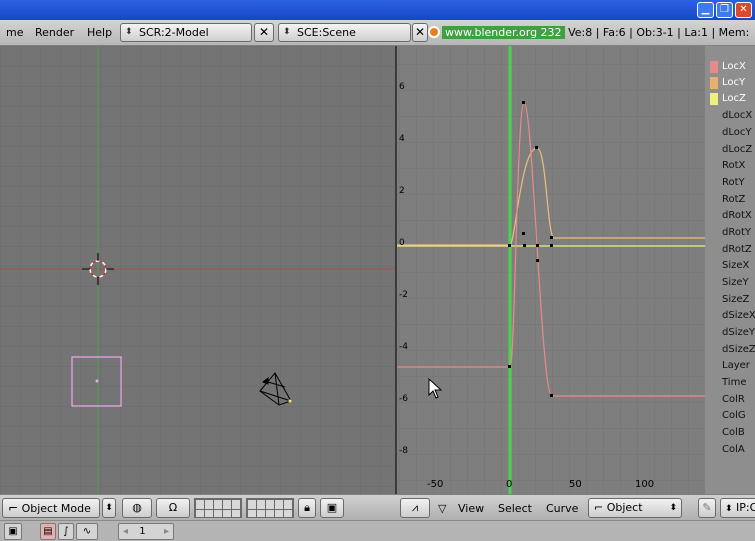 This screenshot has width=755, height=541. Describe the element at coordinates (415, 508) in the screenshot. I see `editor-type-selector: ⩘` at that location.